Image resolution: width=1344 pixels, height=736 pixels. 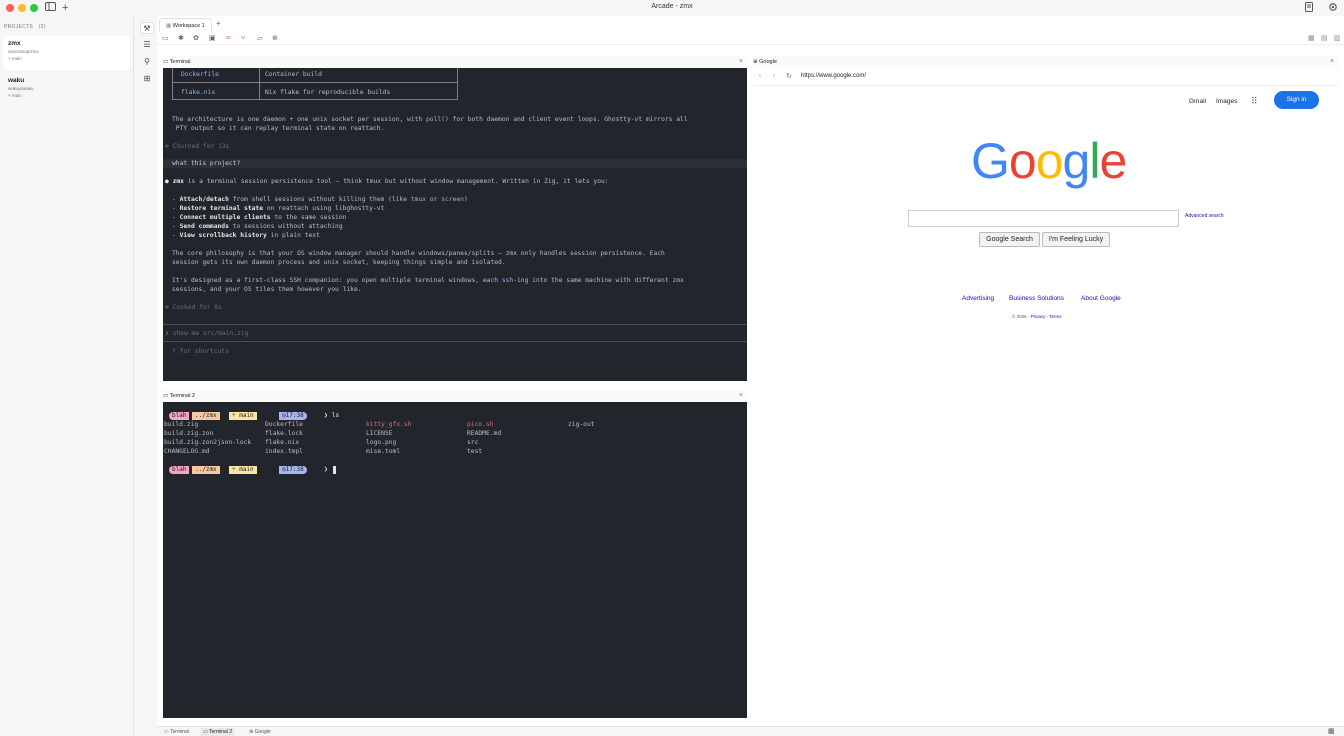 I want to click on file-entry: mise.toml, so click(x=383, y=451).